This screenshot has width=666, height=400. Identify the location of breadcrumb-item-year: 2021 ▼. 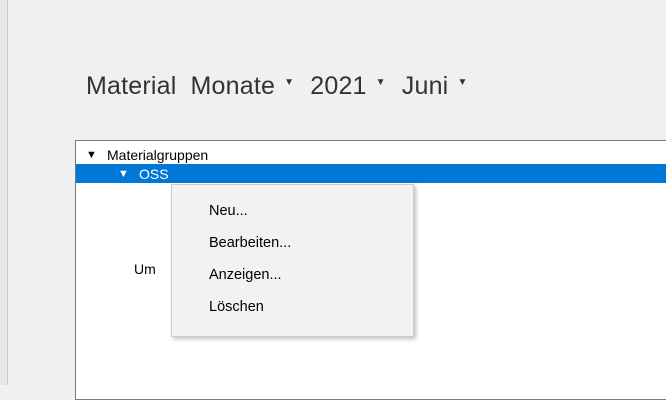
(356, 86).